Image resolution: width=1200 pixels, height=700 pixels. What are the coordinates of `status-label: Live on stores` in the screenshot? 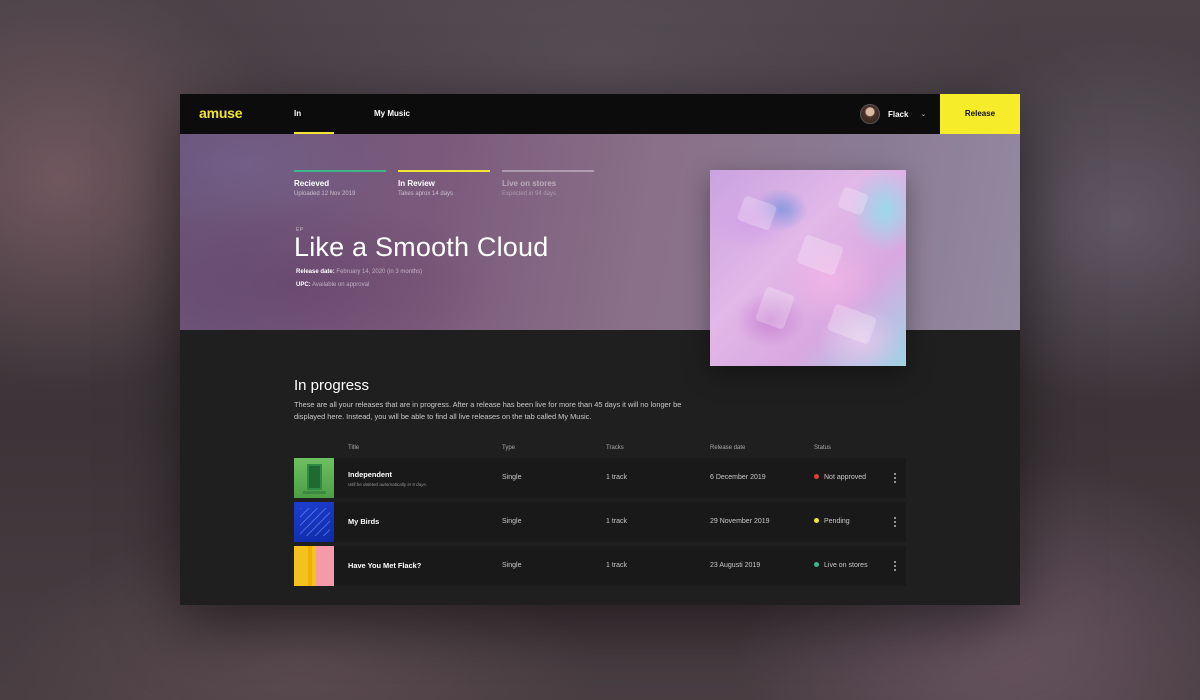 It's located at (846, 565).